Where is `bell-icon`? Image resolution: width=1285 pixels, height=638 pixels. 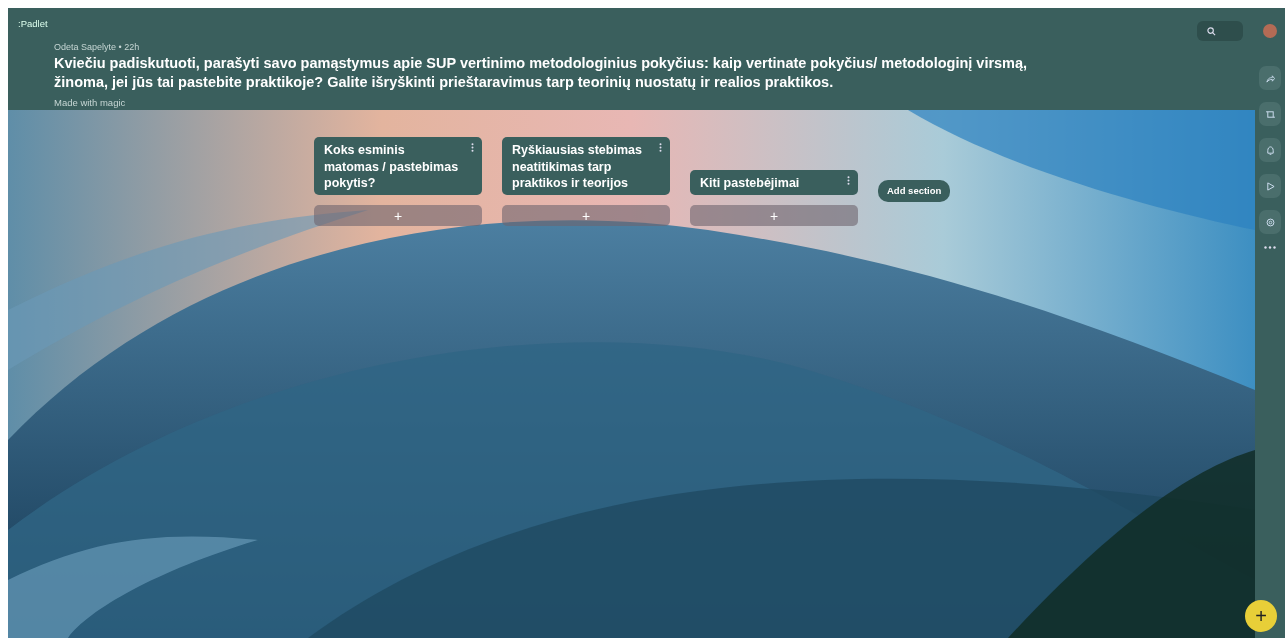 bell-icon is located at coordinates (1270, 150).